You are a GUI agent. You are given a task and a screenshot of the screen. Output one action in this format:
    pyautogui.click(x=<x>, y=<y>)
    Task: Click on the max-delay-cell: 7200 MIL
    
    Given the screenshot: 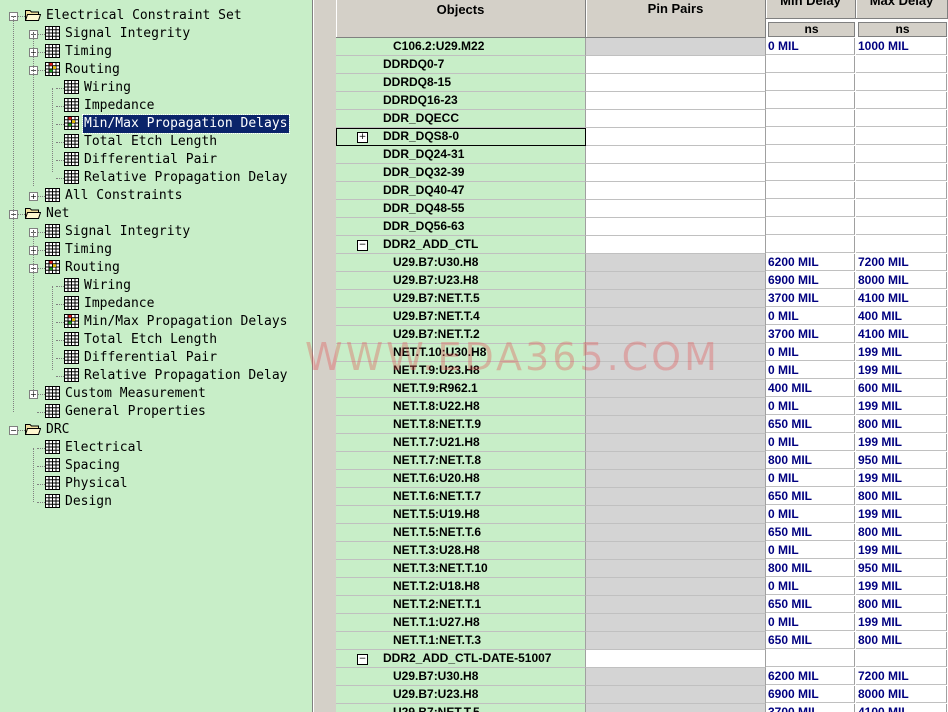 What is the action you would take?
    pyautogui.click(x=901, y=262)
    